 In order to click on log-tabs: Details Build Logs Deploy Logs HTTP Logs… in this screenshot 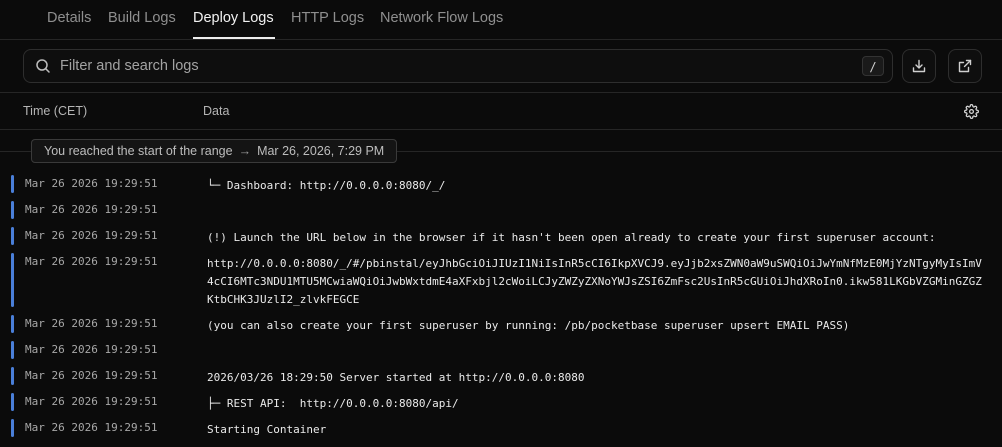, I will do `click(501, 20)`.